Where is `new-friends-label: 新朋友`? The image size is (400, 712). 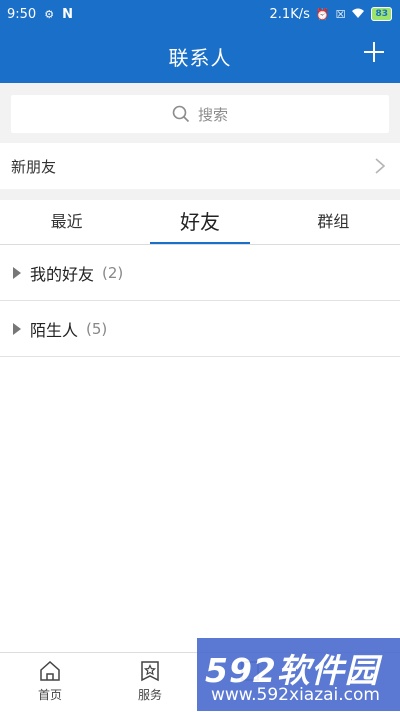
new-friends-label: 新朋友 is located at coordinates (34, 166).